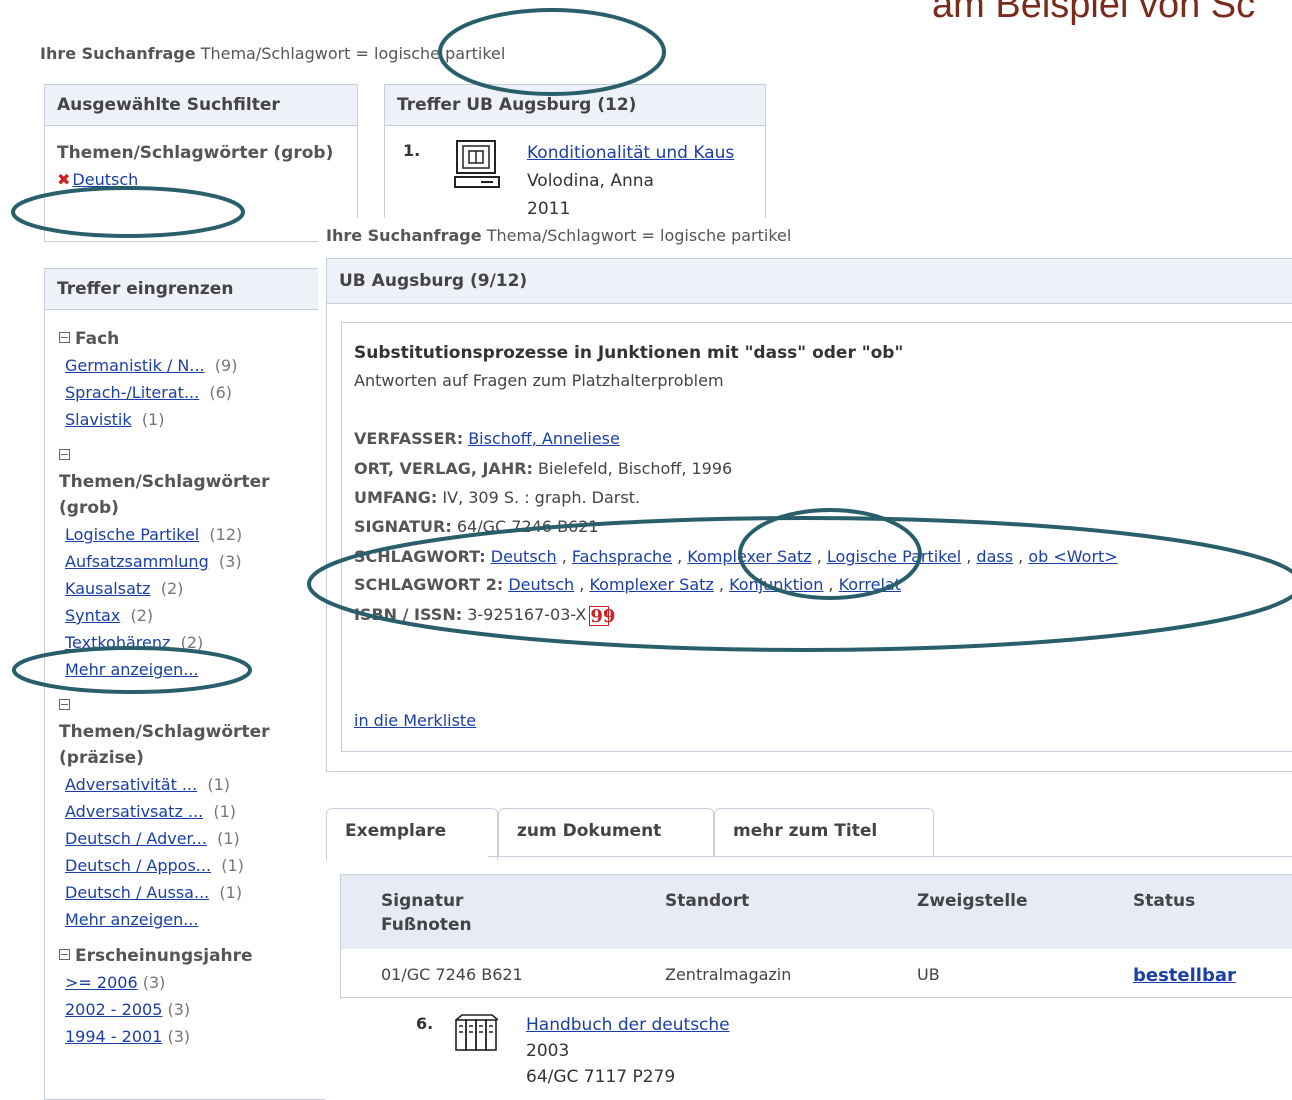  What do you see at coordinates (544, 438) in the screenshot?
I see `author-link: Bischoff, Anneliese` at bounding box center [544, 438].